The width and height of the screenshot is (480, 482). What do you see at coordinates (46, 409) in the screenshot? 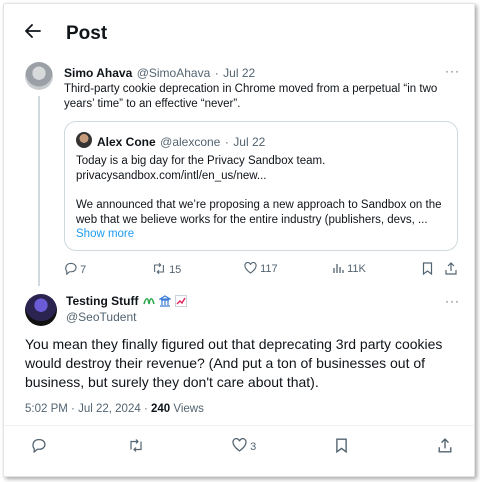
I see `post-time: 5:02 PM` at bounding box center [46, 409].